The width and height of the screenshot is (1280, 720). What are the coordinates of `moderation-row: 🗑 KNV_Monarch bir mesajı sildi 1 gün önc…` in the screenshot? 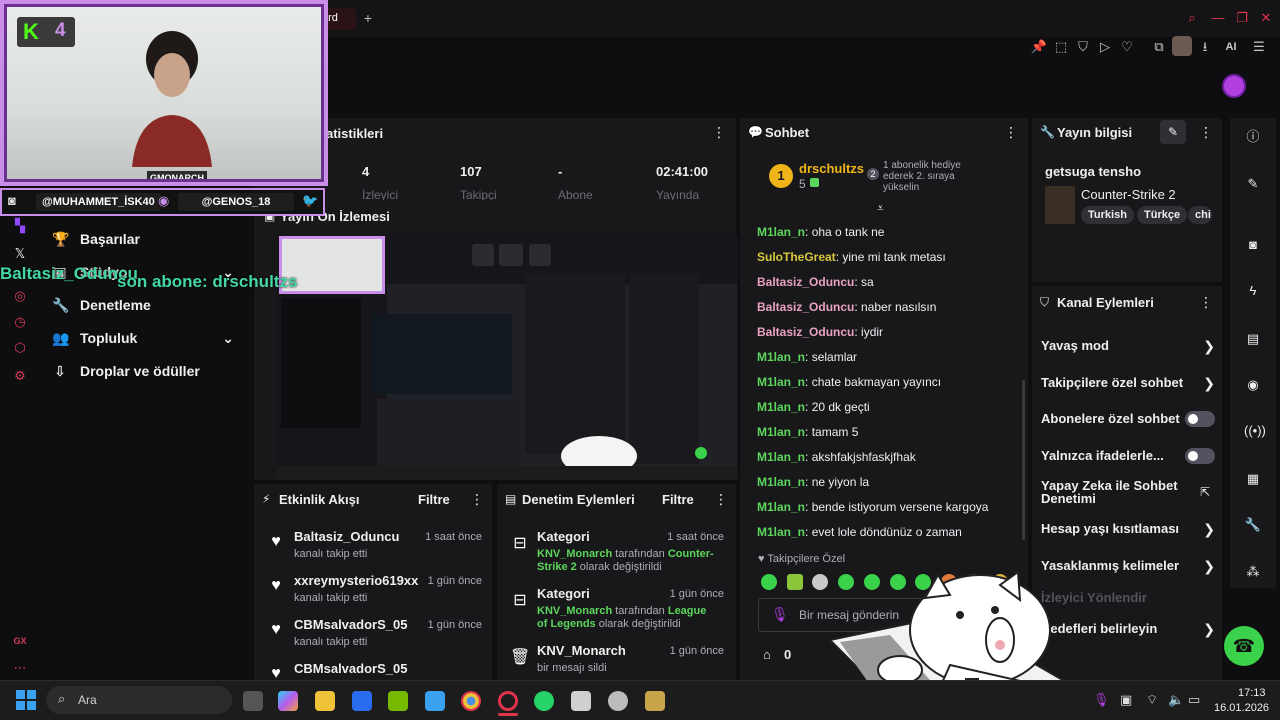 It's located at (617, 660).